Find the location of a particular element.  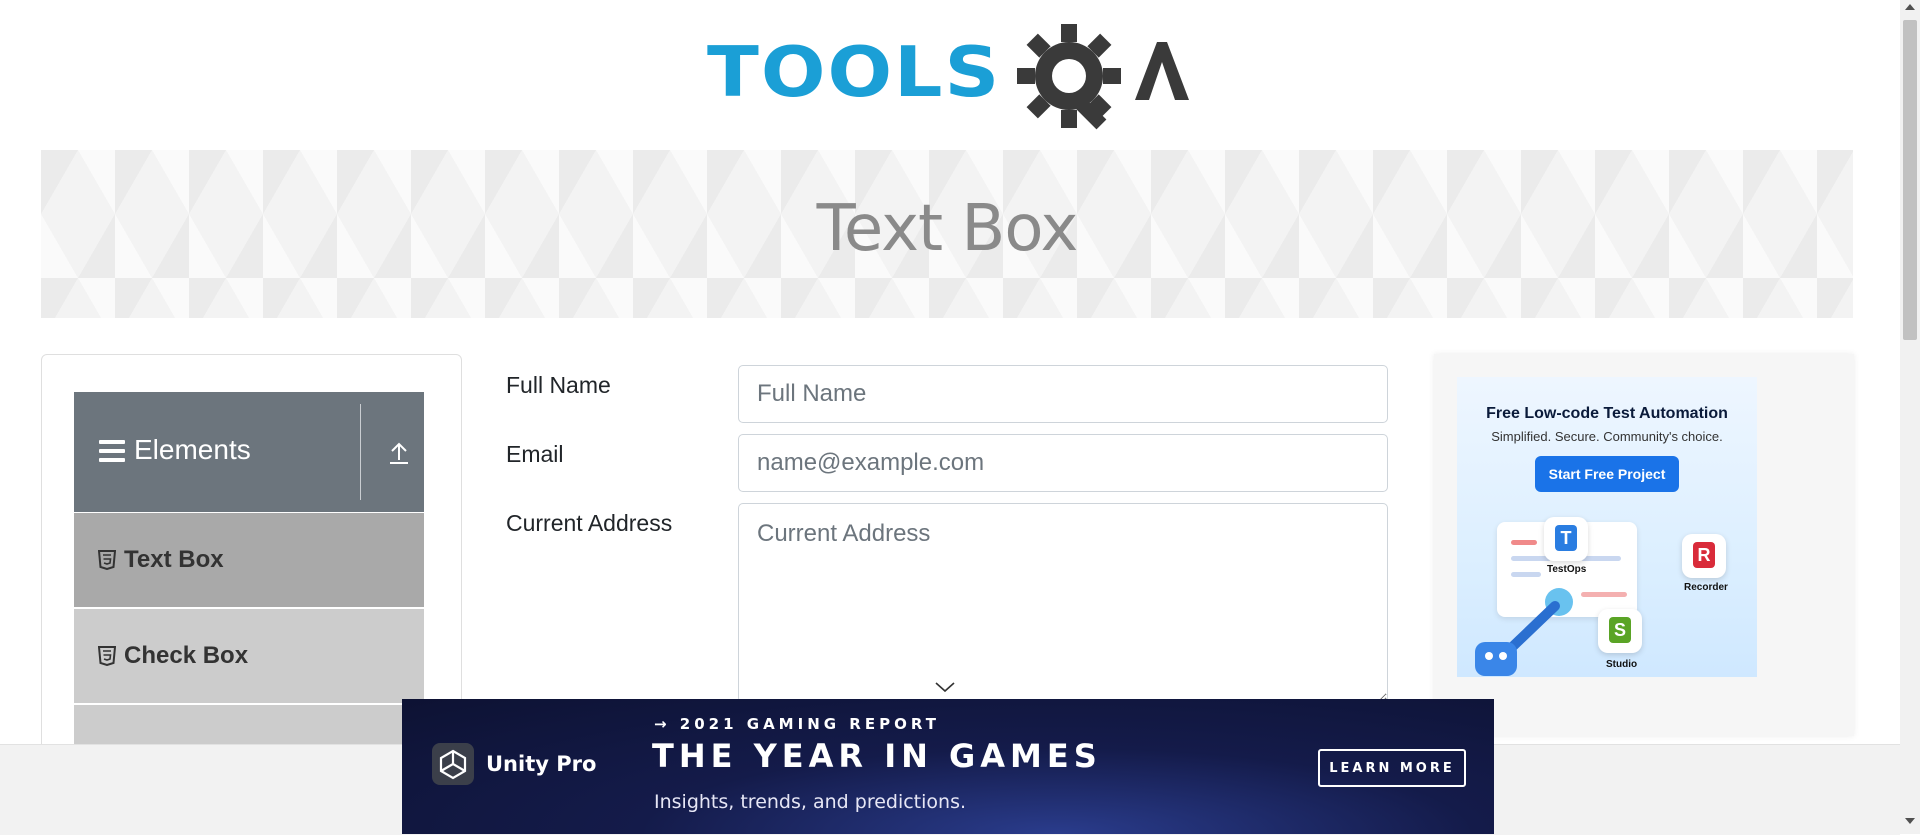

page-title: Text Box is located at coordinates (947, 229).